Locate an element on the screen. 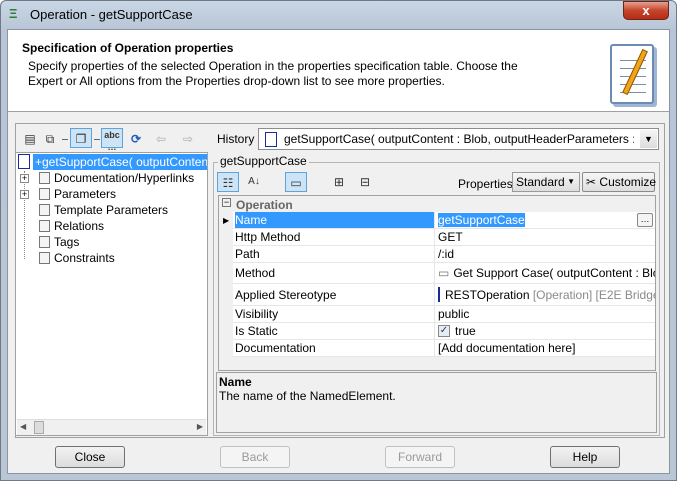  is-static-checkbox: ✓ is located at coordinates (444, 331).